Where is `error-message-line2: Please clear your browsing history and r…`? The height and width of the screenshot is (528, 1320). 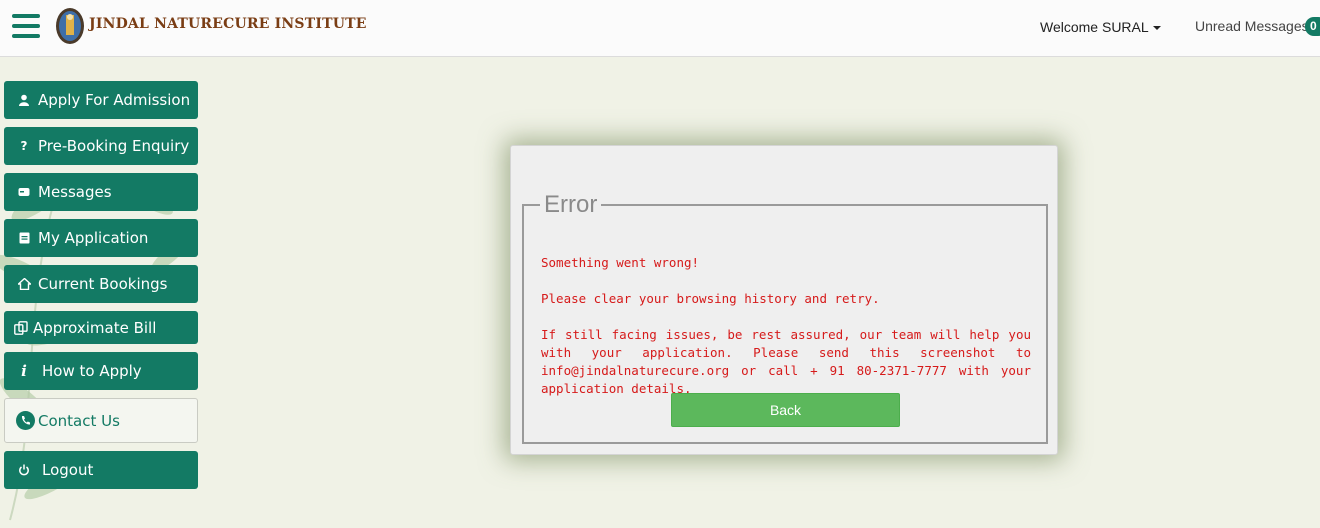 error-message-line2: Please clear your browsing history and r… is located at coordinates (710, 298).